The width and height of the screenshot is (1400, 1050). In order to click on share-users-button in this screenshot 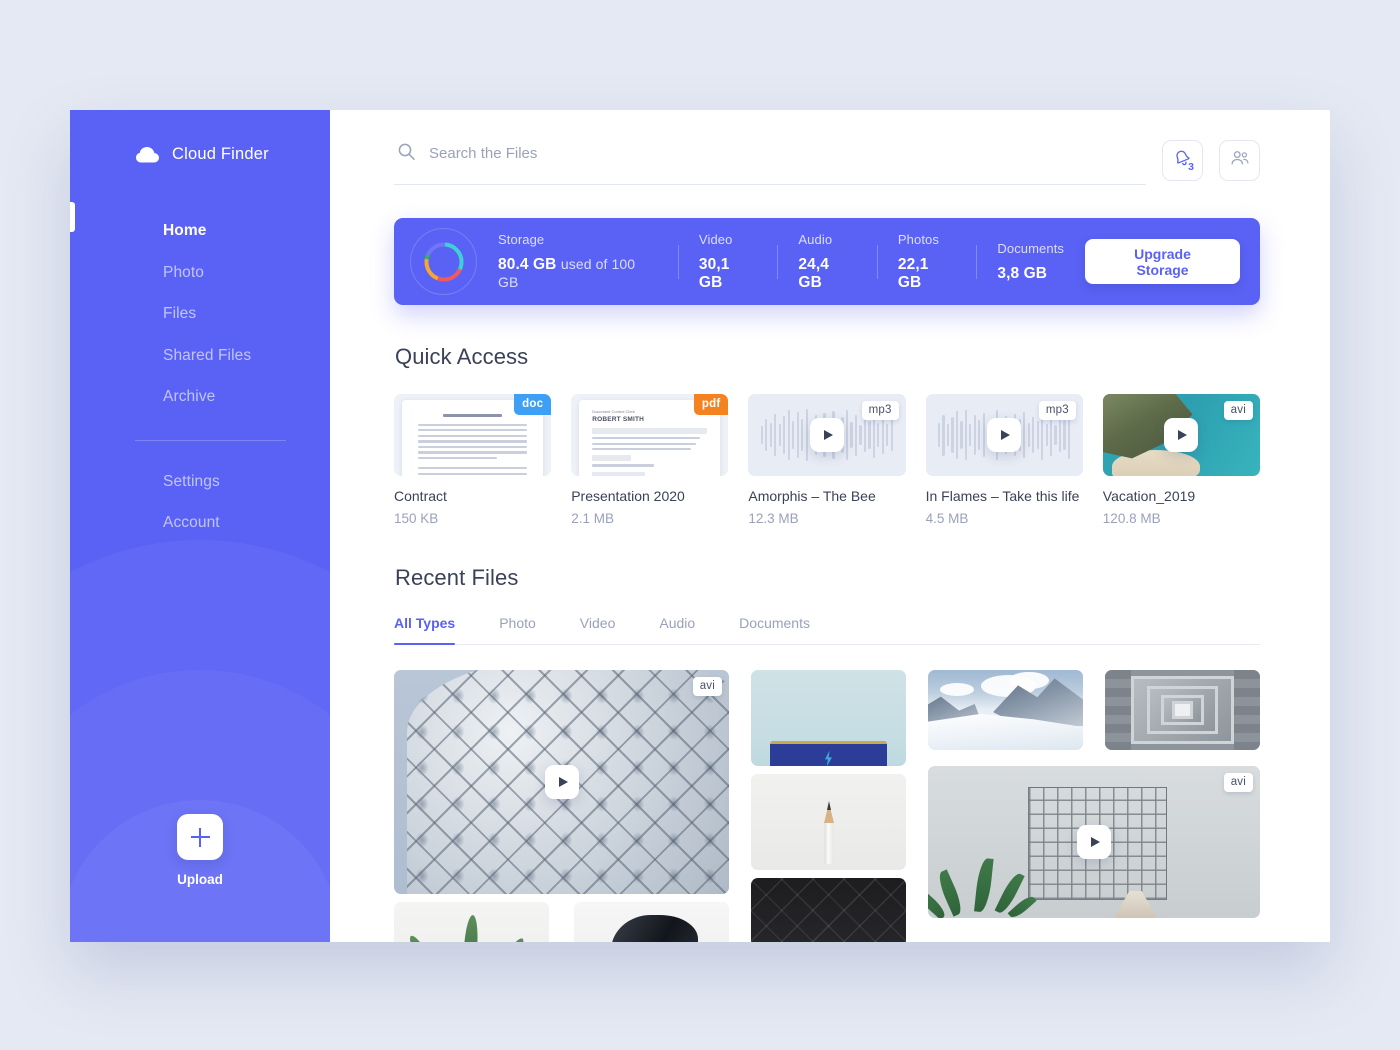, I will do `click(1239, 160)`.